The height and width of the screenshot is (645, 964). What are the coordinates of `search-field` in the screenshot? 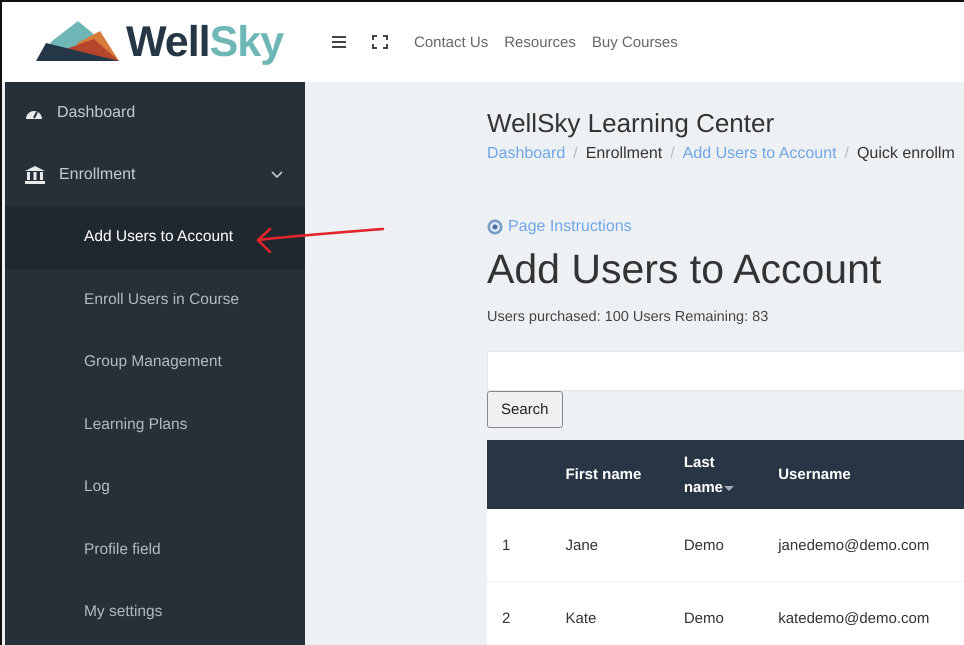 It's located at (725, 371).